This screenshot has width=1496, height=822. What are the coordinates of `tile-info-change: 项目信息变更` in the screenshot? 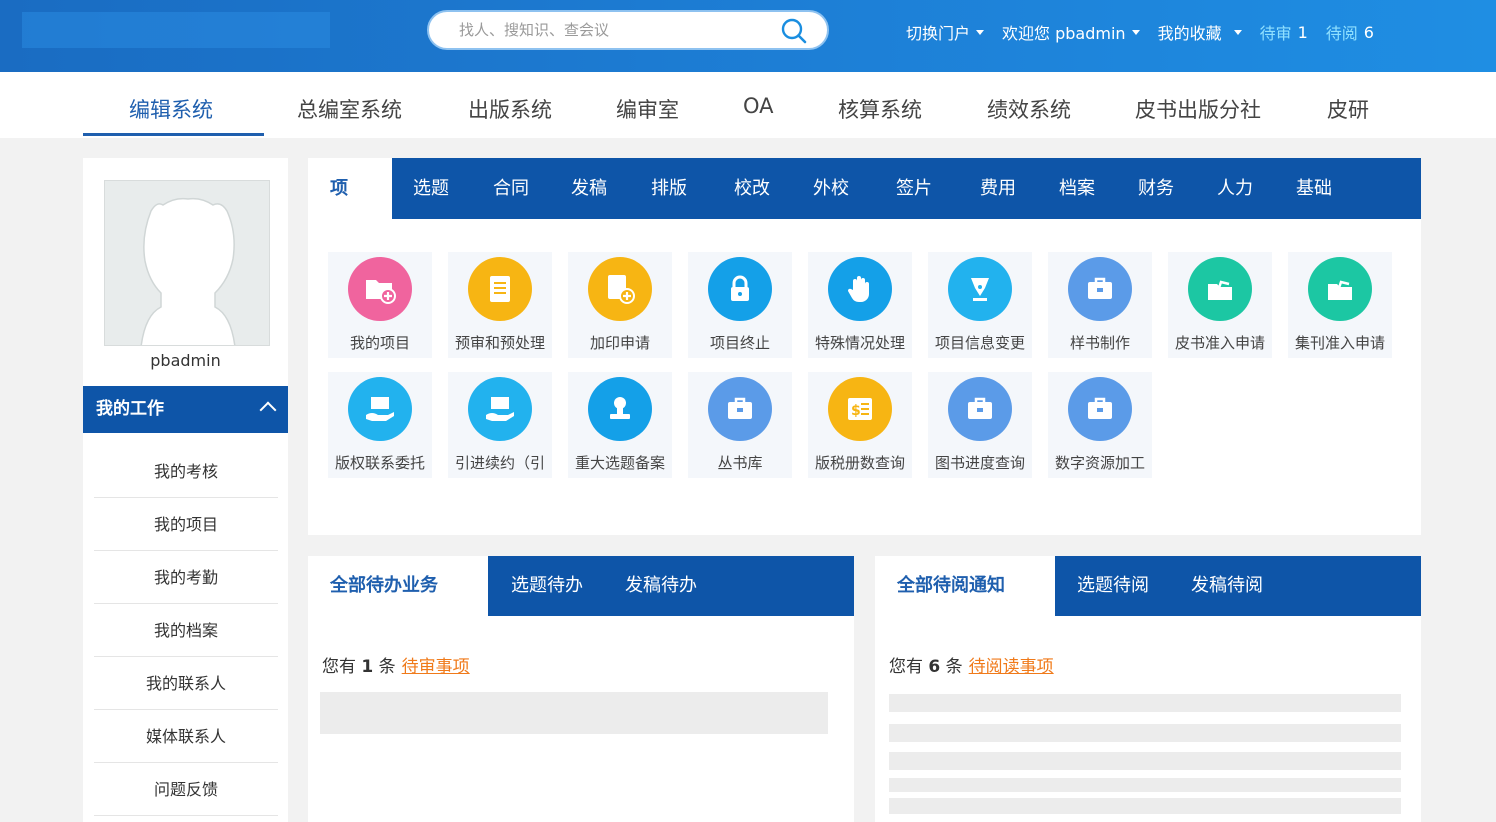 It's located at (980, 305).